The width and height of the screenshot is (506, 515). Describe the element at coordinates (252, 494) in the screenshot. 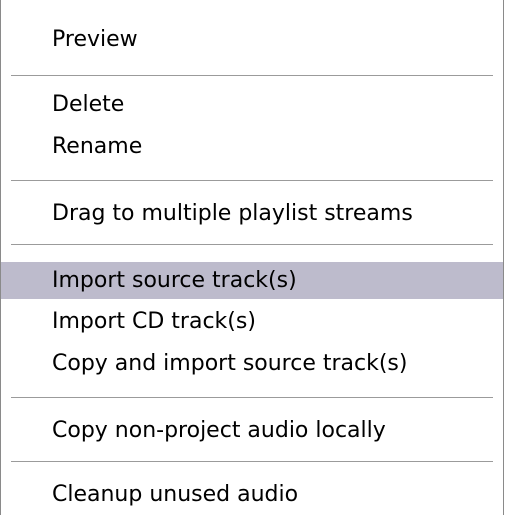

I see `menu-item-cleanup-unused-audio: Cleanup unused audio` at that location.